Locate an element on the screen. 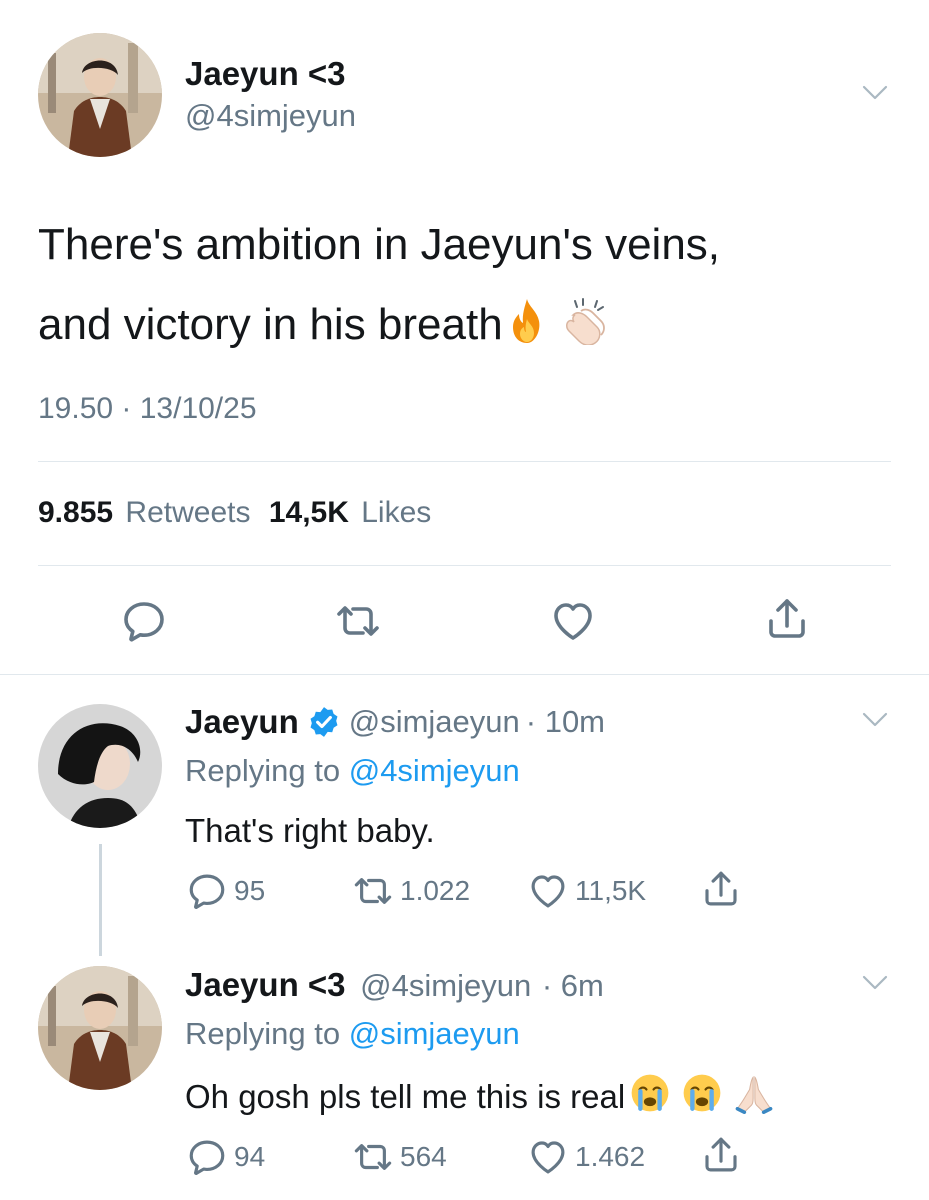 The width and height of the screenshot is (929, 1200). replying-to: Replying to @4simjeyun is located at coordinates (352, 771).